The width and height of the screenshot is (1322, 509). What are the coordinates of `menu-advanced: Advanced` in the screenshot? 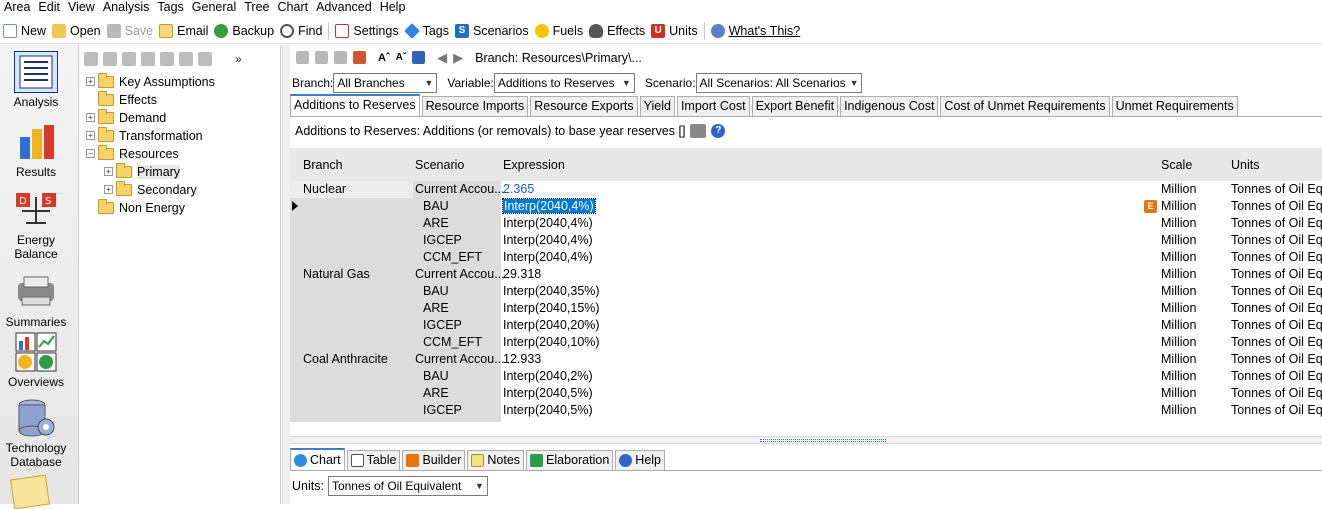 It's located at (344, 7).